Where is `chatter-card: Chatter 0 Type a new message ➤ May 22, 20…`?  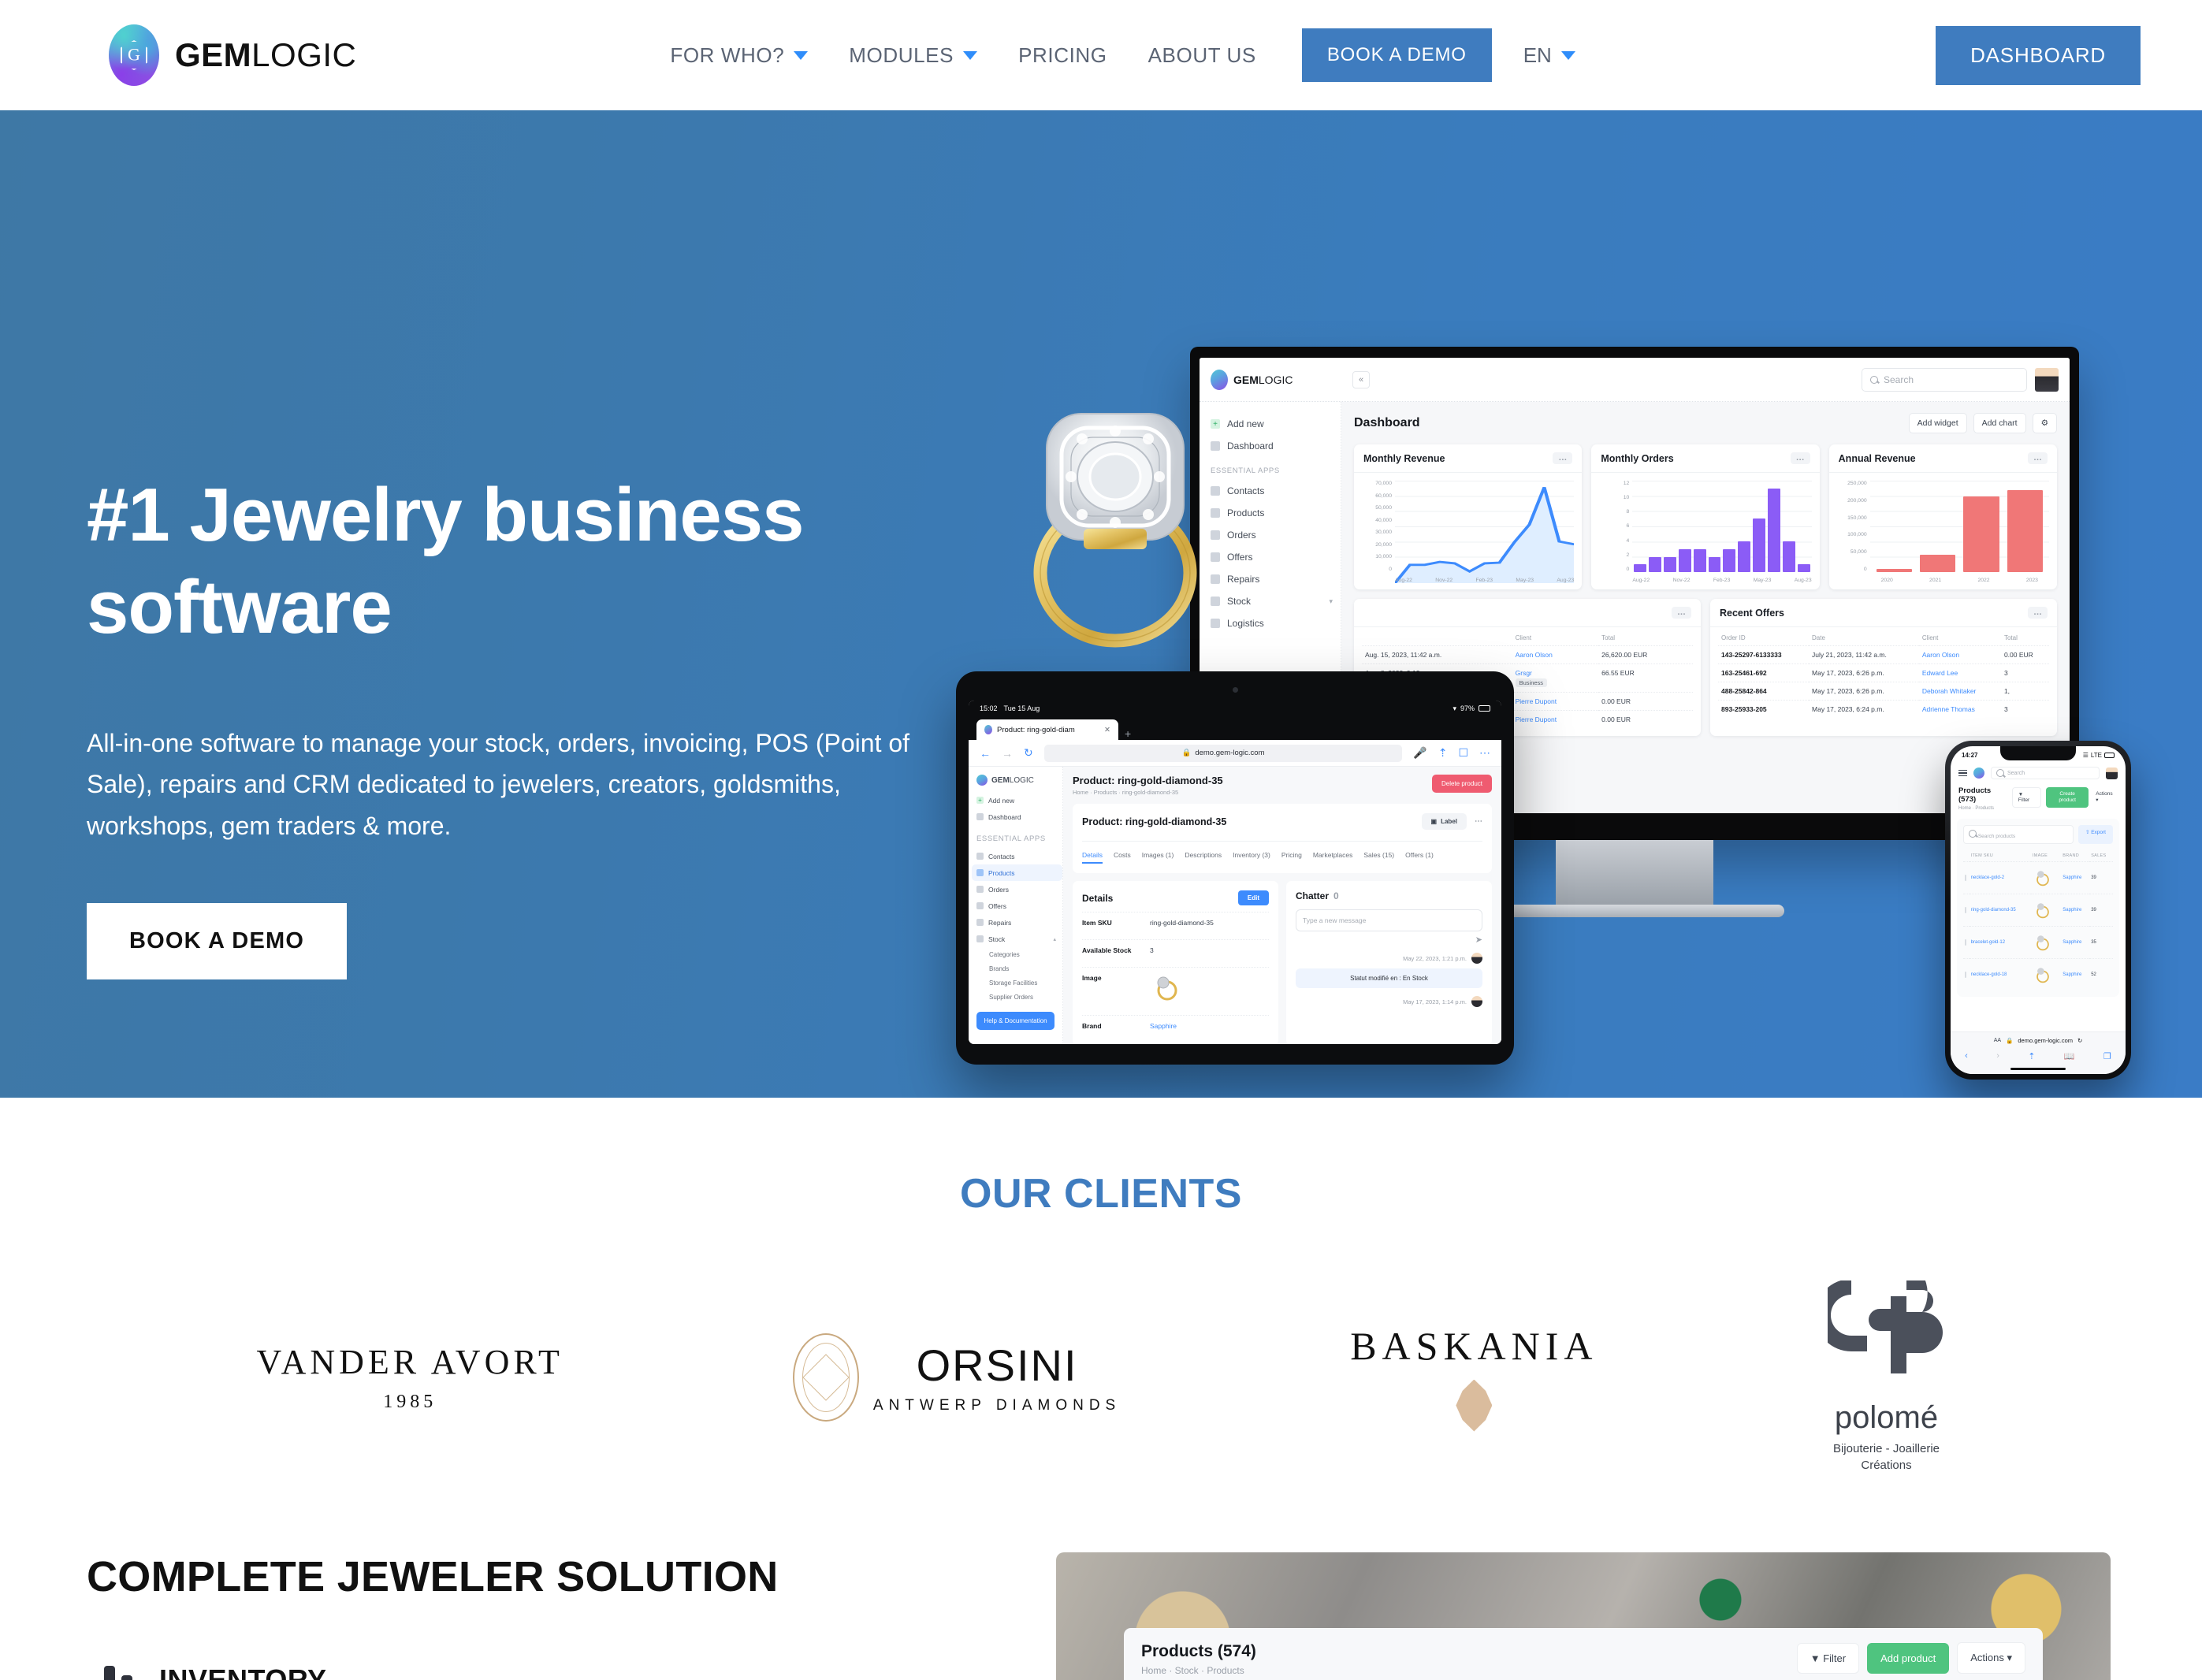 chatter-card: Chatter 0 Type a new message ➤ May 22, 20… is located at coordinates (1389, 962).